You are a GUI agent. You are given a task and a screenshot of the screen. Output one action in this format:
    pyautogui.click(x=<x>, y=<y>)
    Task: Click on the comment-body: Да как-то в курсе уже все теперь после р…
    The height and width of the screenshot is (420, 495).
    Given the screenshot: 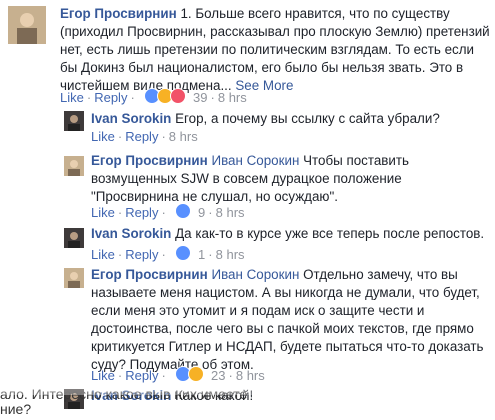 What is the action you would take?
    pyautogui.click(x=330, y=233)
    